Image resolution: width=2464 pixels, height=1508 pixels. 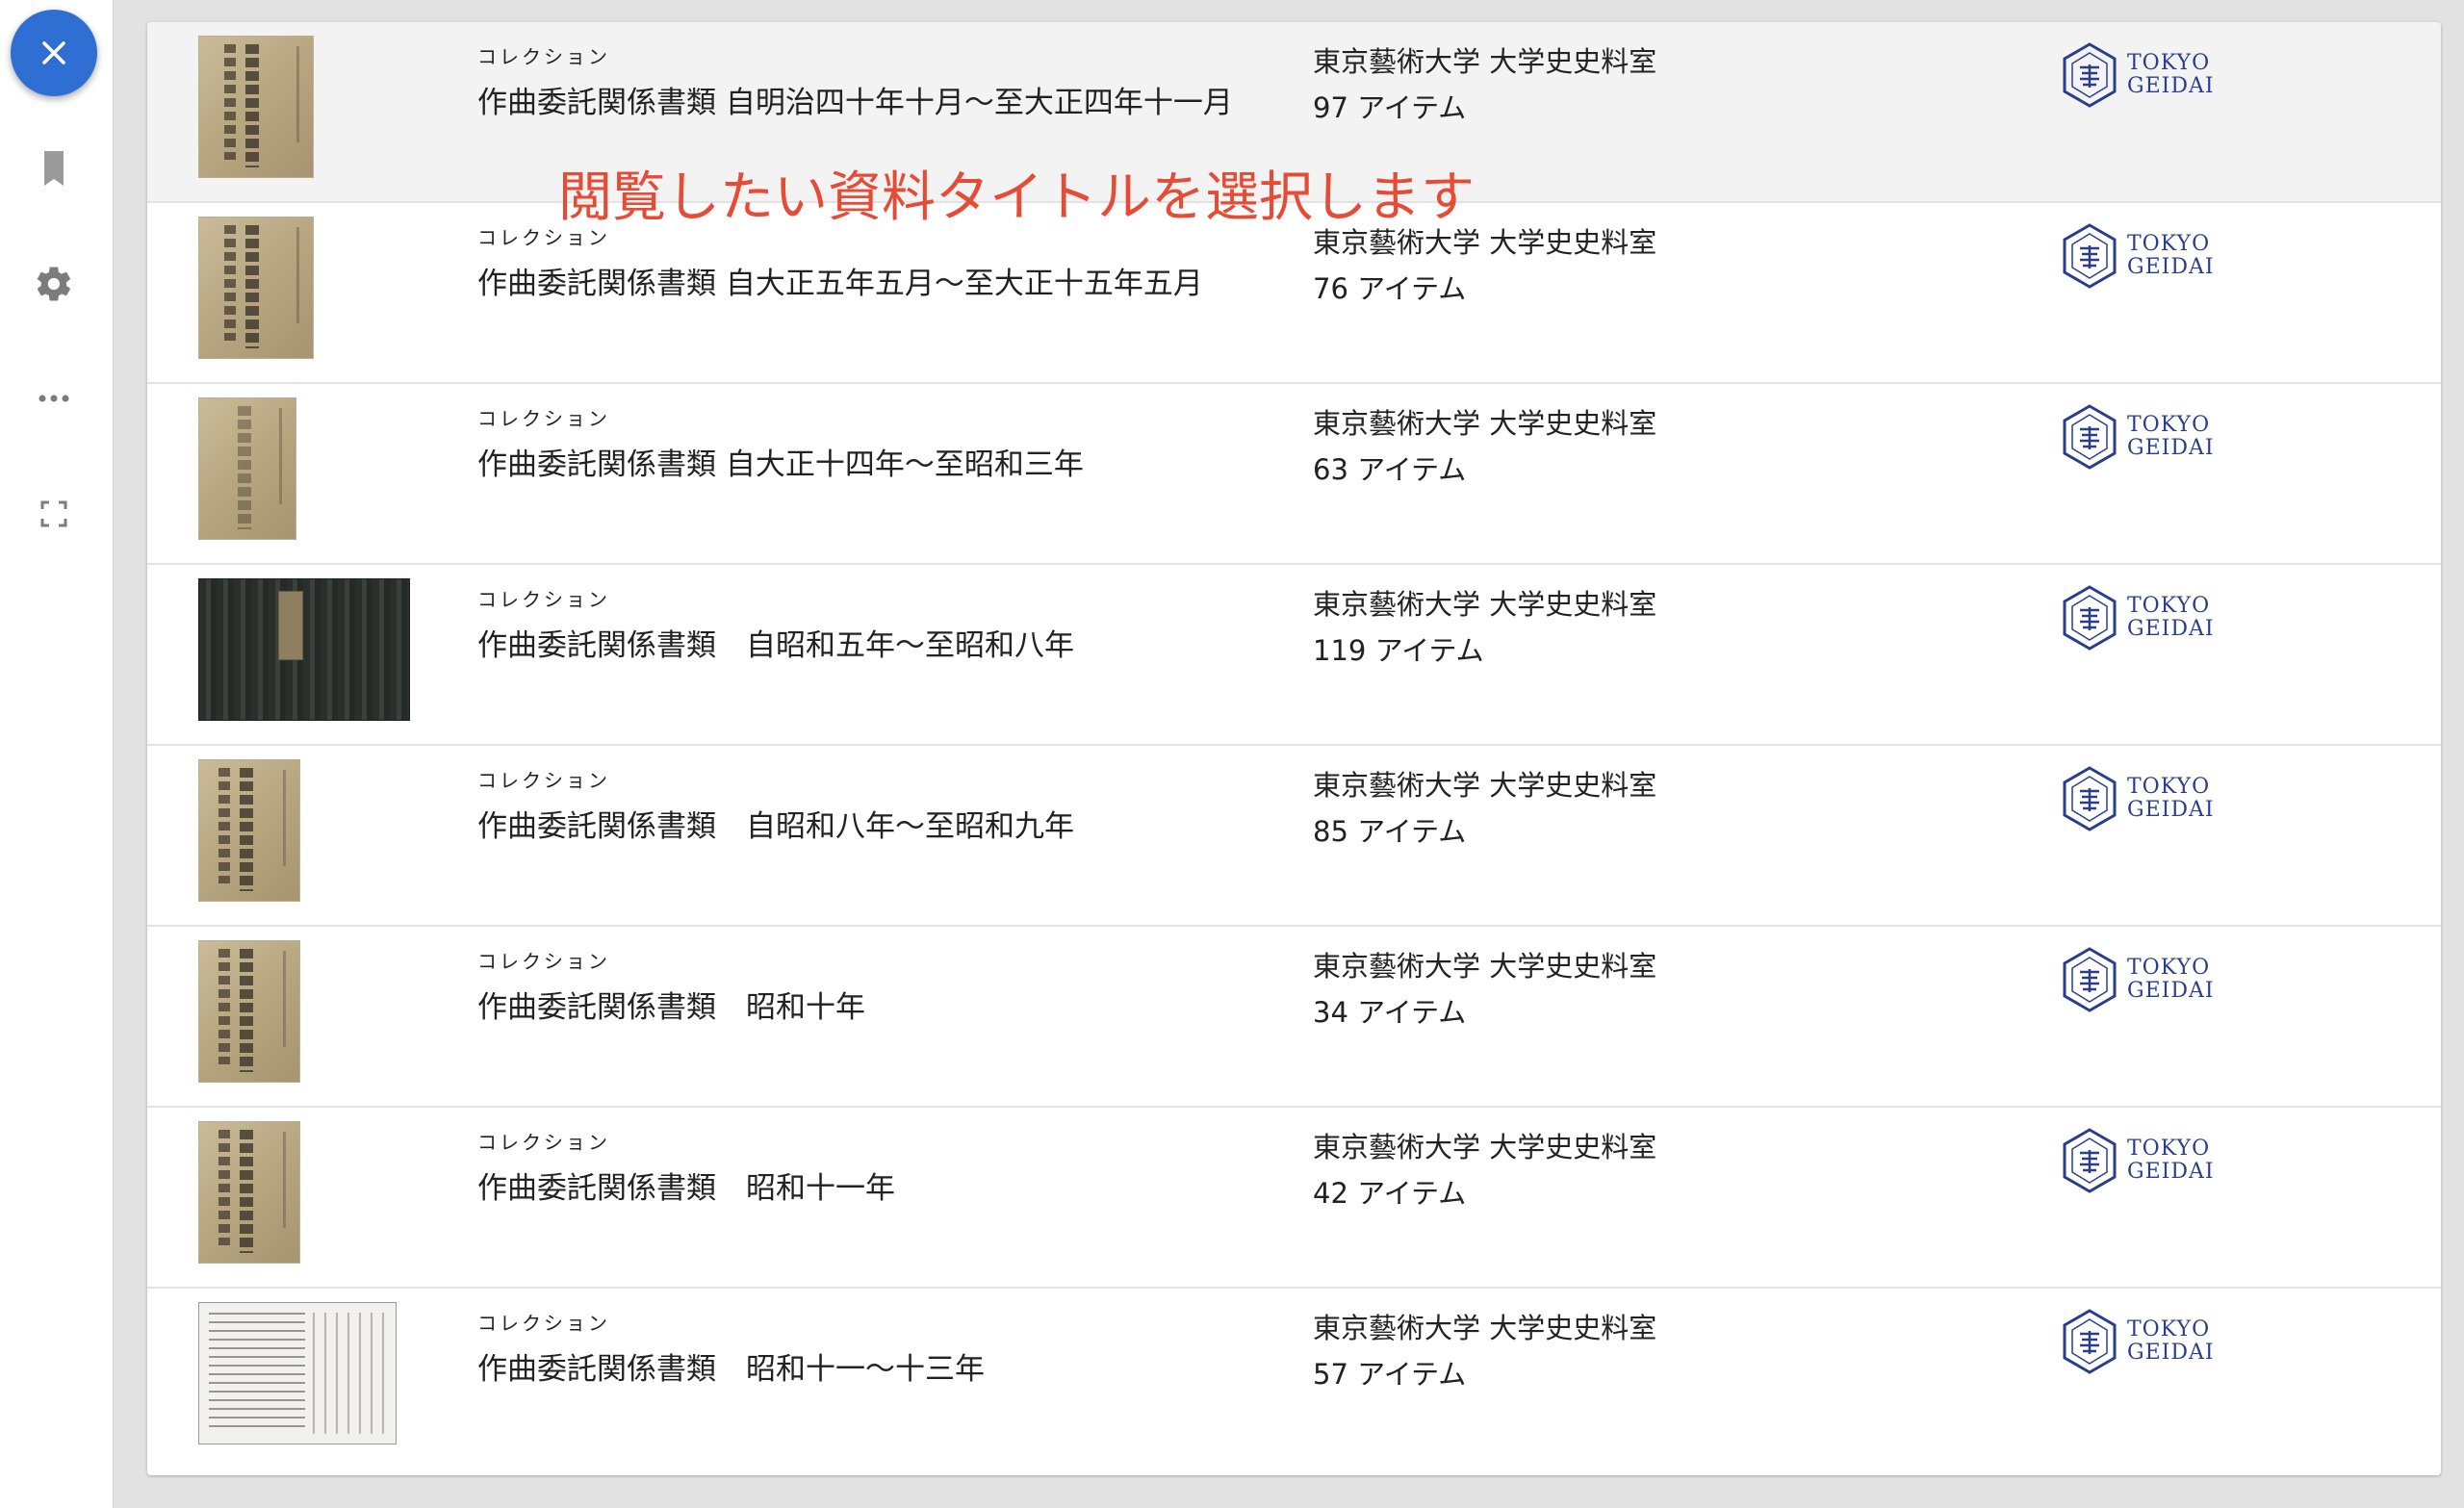 I want to click on settings-button, so click(x=54, y=284).